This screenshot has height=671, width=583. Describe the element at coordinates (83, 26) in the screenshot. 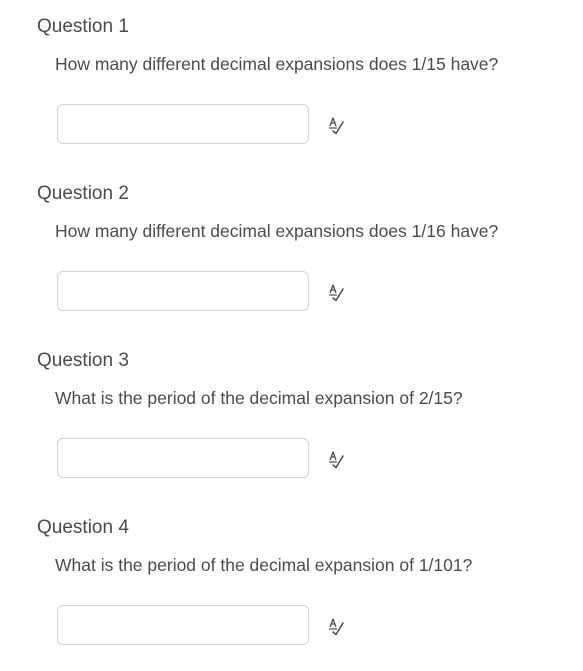

I see `question-title: Question 1` at that location.